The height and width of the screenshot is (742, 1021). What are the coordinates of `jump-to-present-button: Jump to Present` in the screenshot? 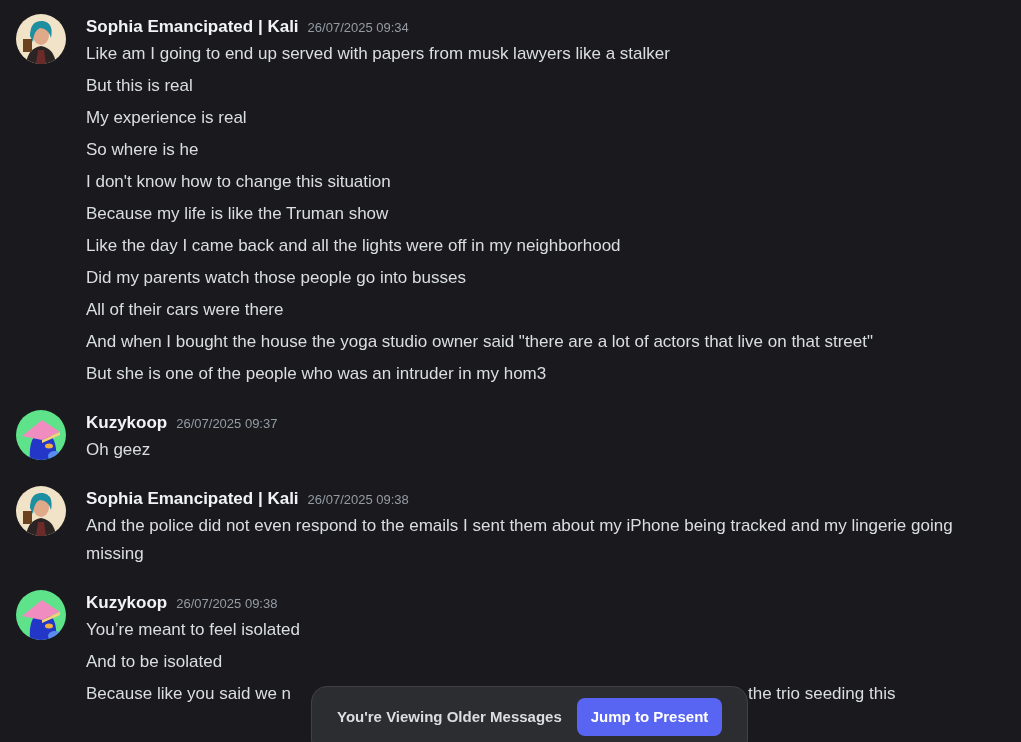 It's located at (649, 717).